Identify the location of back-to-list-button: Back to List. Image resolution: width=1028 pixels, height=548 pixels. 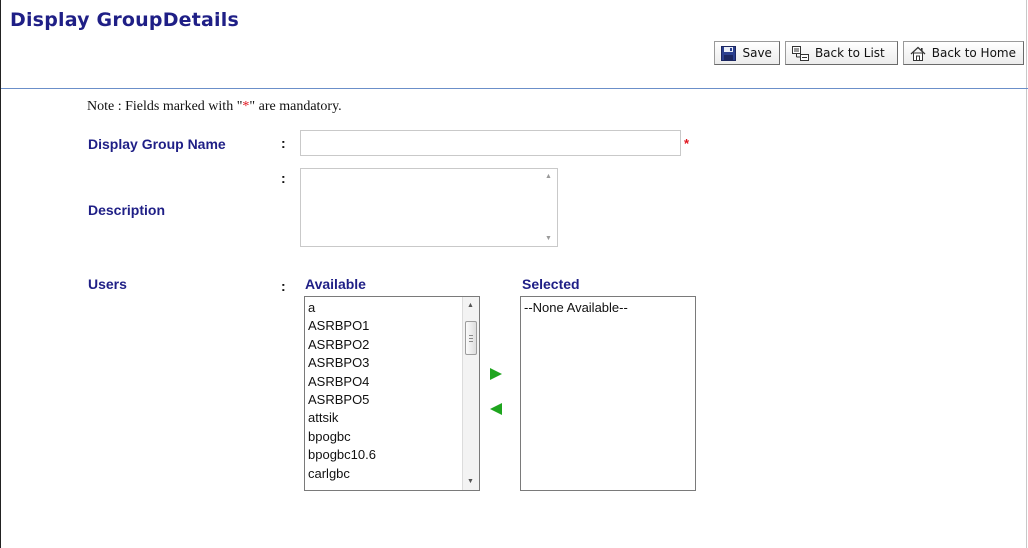
(841, 53).